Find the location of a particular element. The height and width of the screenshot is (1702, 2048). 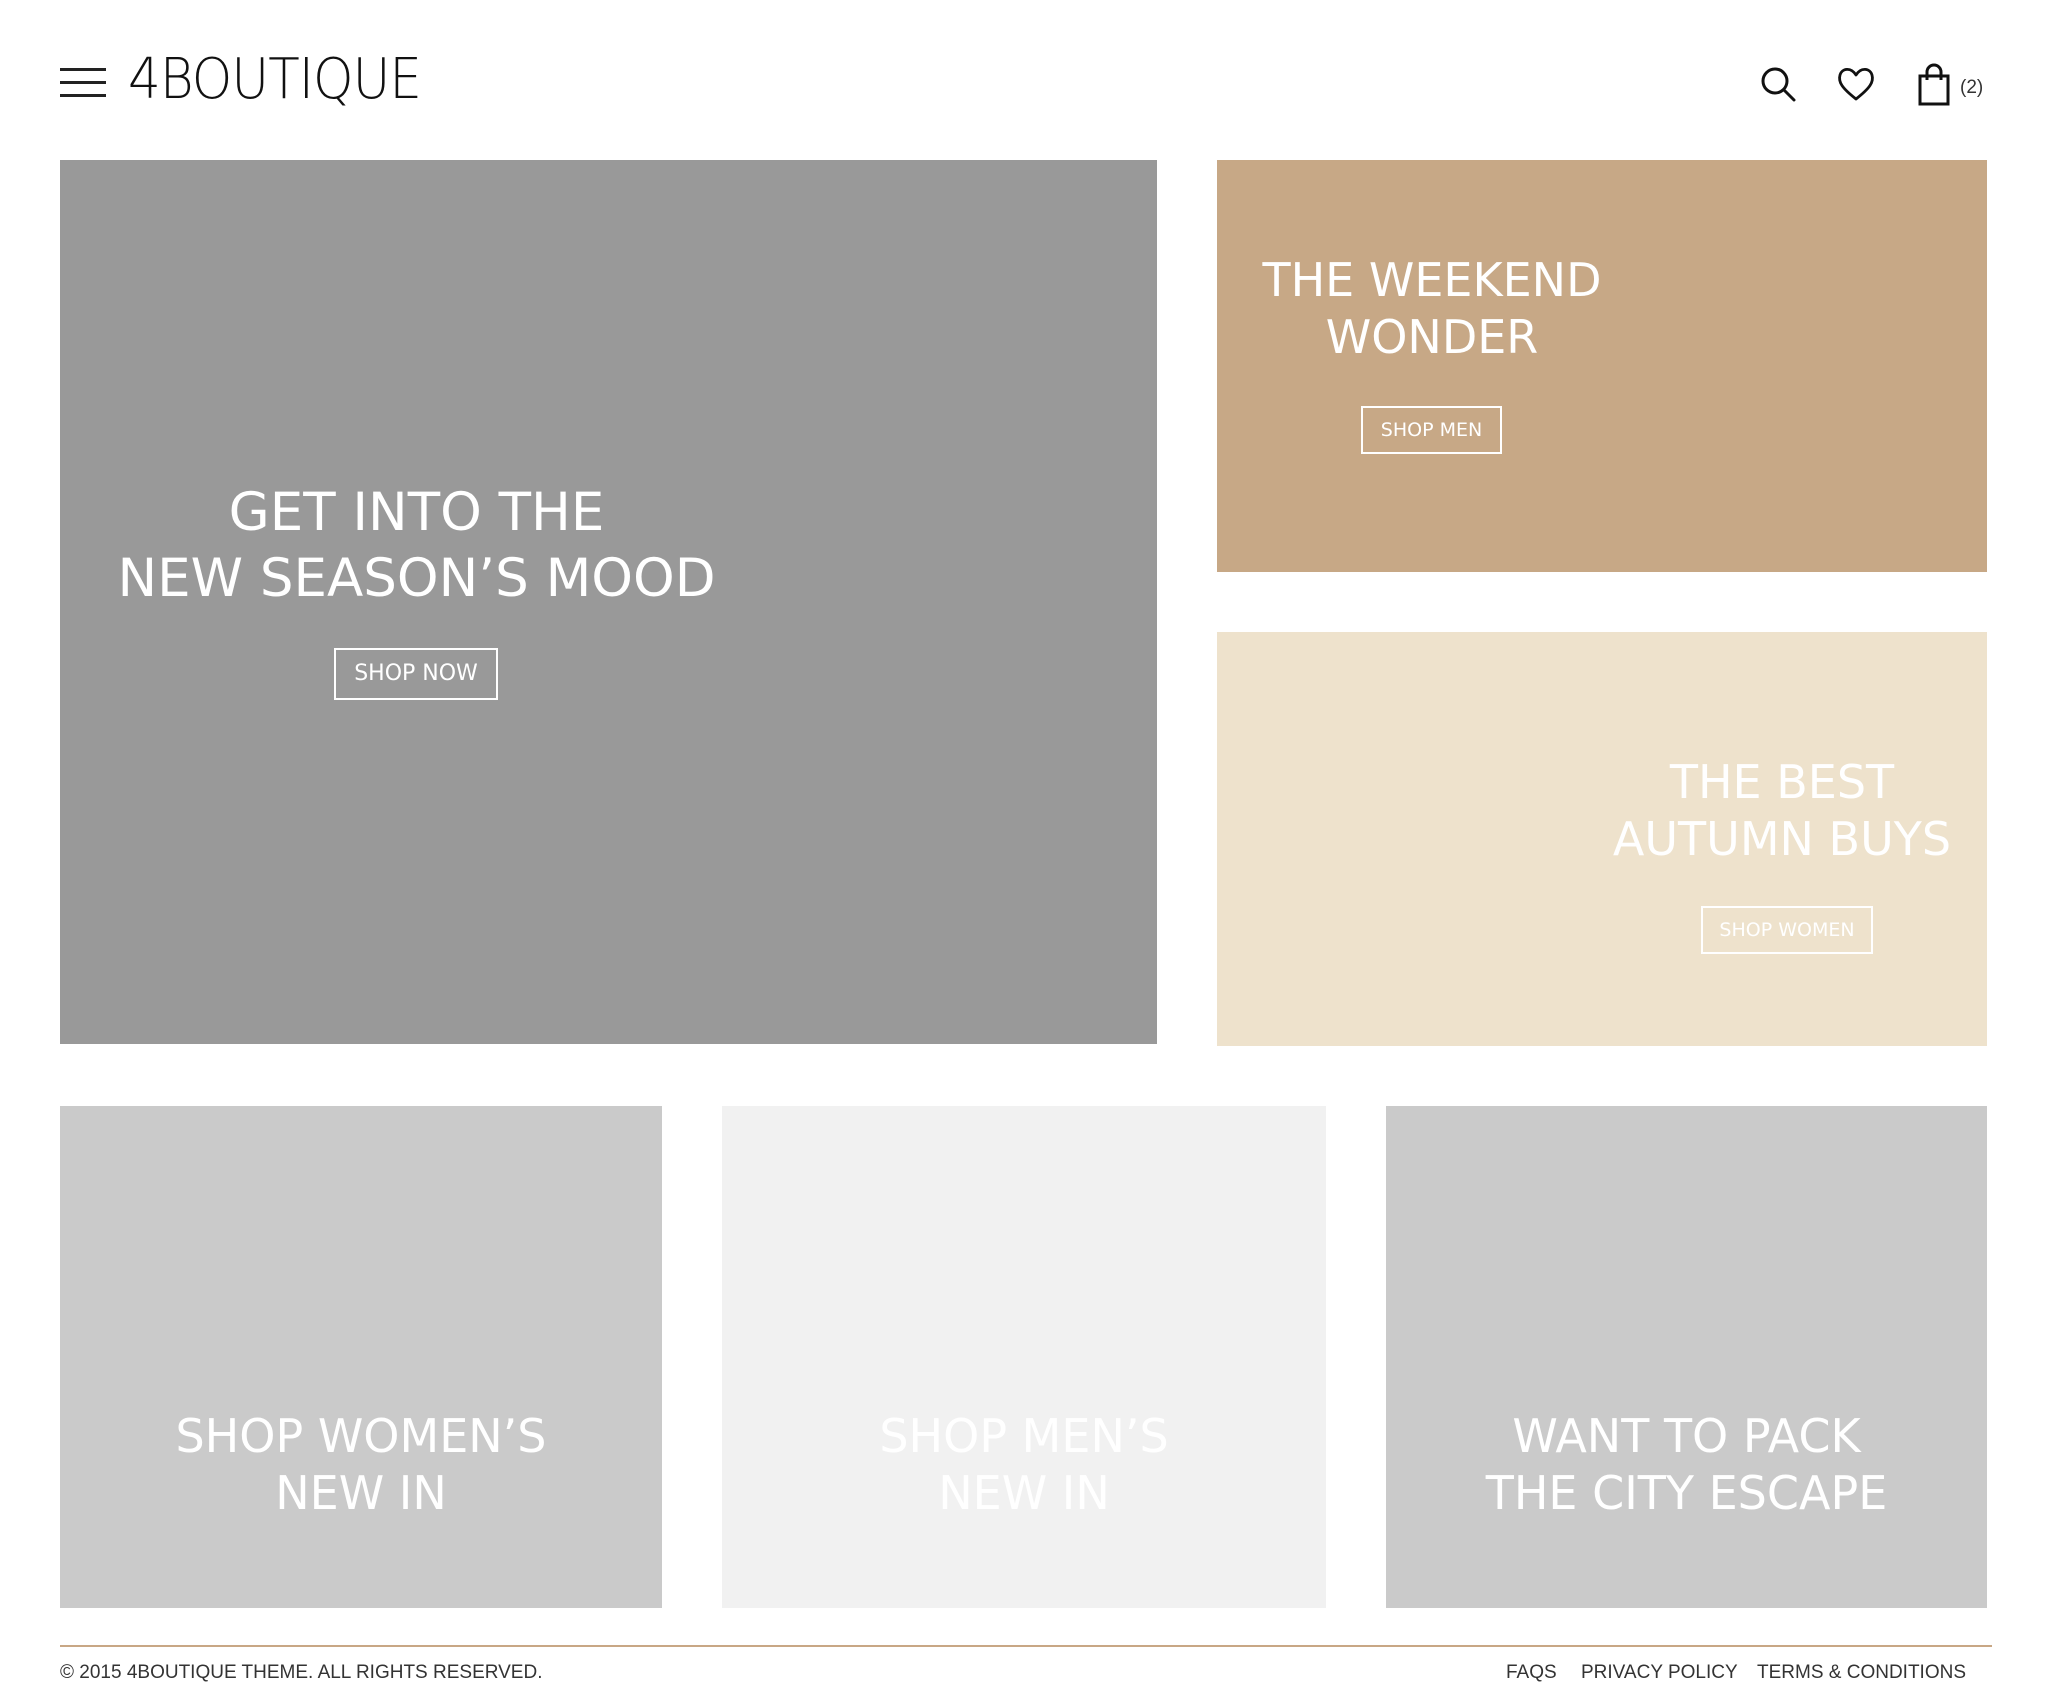

autumn-buys-tile: THE BEST AUTUMN BUYS SHOP WOMEN is located at coordinates (1602, 839).